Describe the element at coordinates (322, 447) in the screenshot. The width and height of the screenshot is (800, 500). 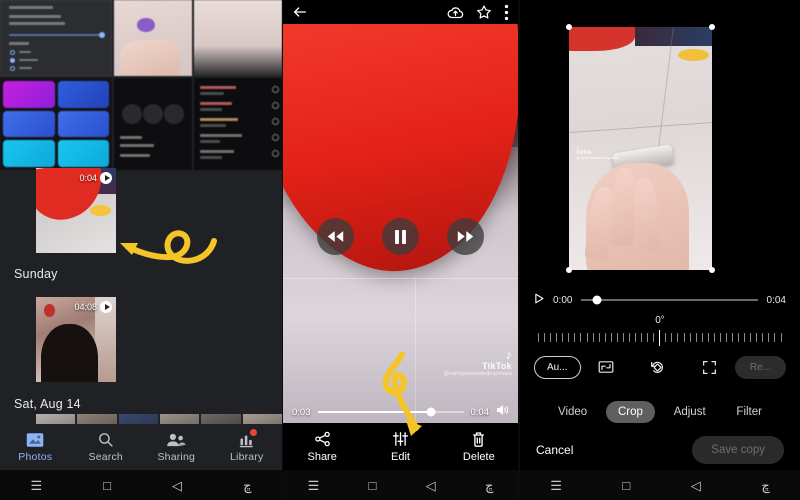
I see `share-button: Share` at that location.